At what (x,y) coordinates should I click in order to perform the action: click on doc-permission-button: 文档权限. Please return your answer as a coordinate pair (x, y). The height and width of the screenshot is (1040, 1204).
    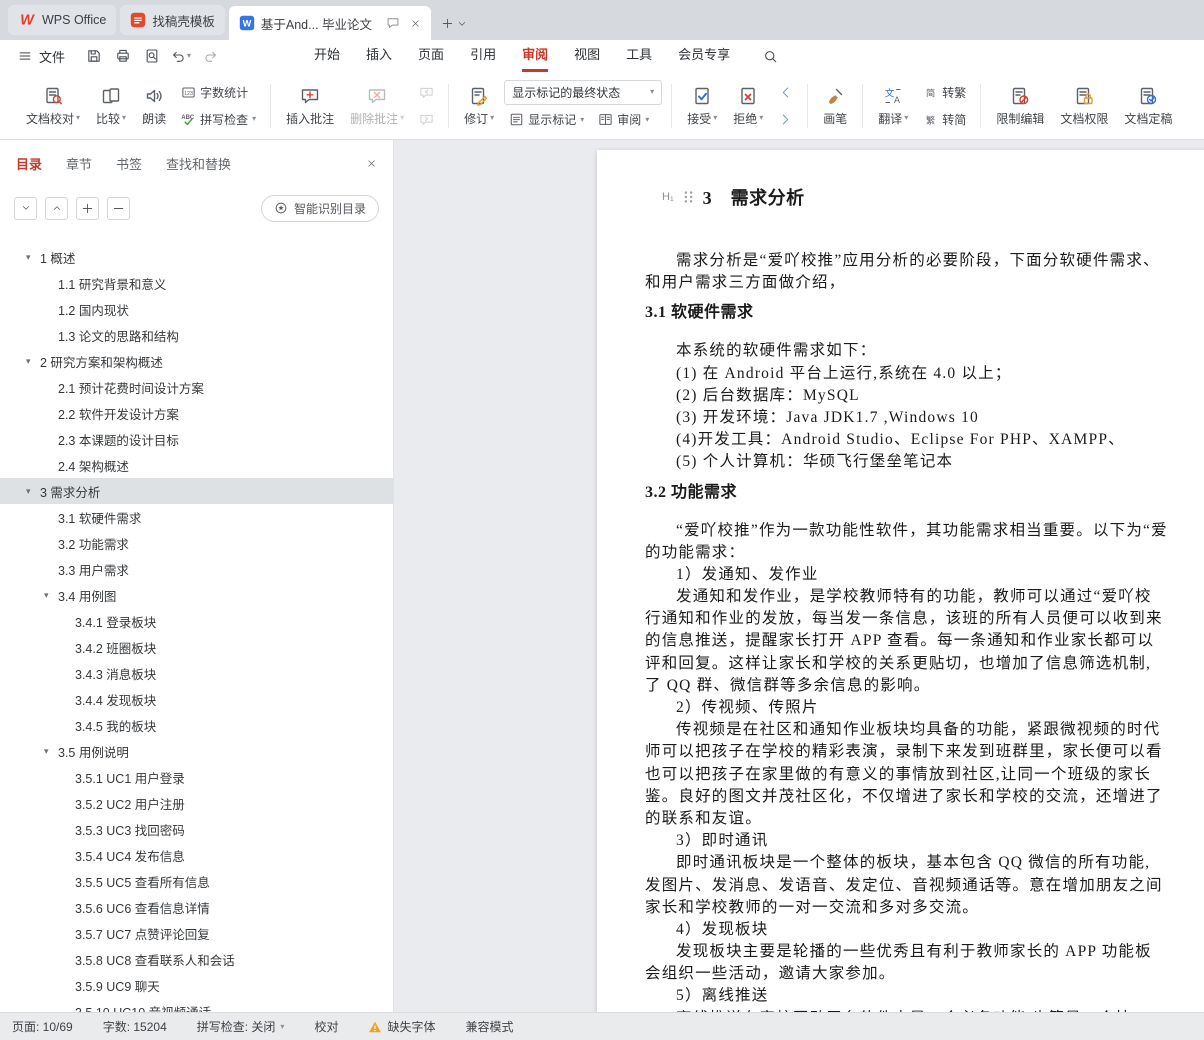
    Looking at the image, I should click on (1084, 106).